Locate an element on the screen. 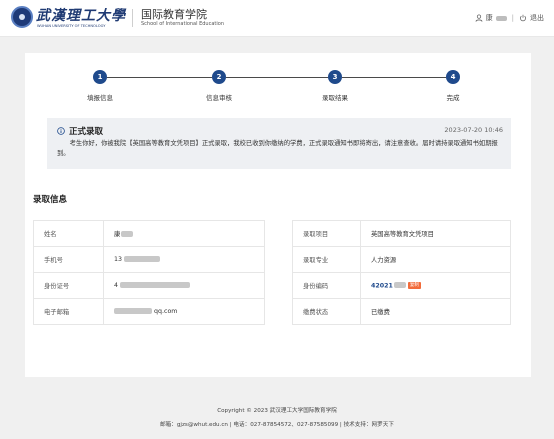  table-row: 身份证号 4 is located at coordinates (149, 285).